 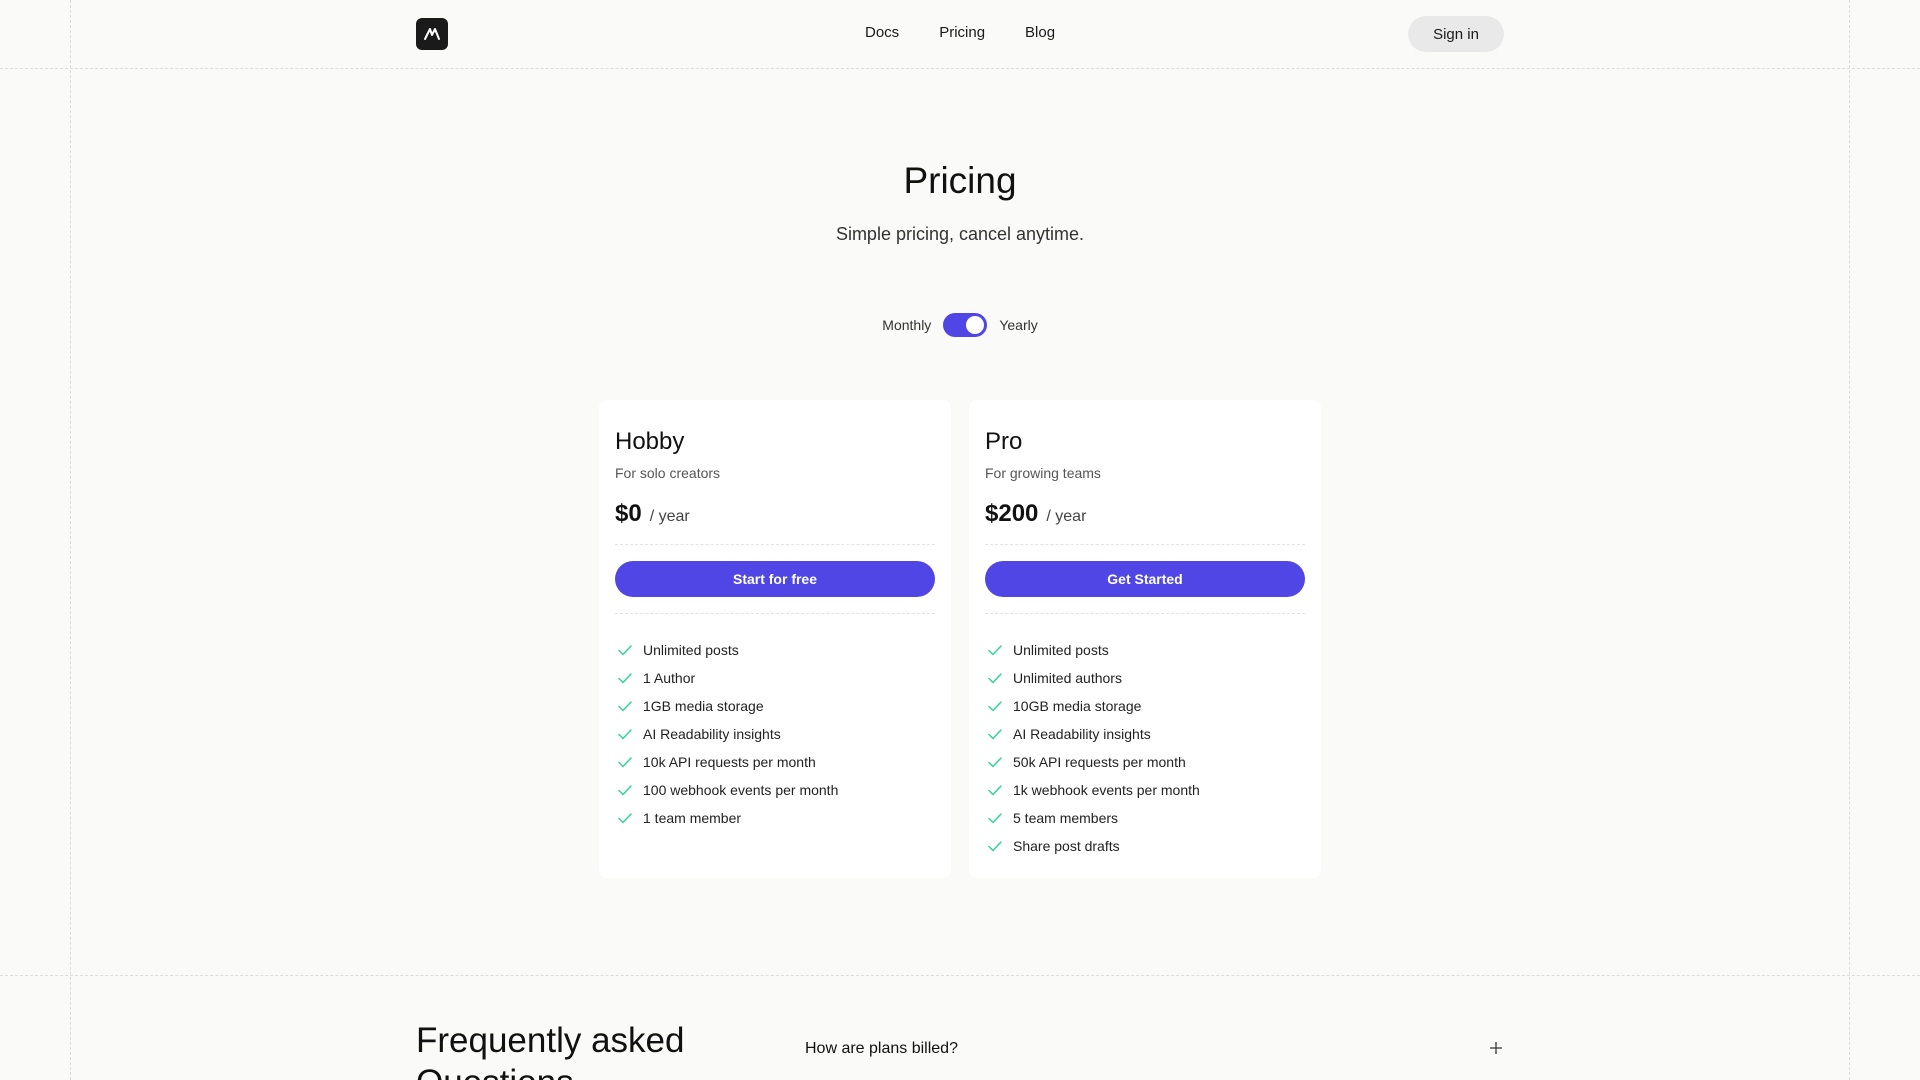 I want to click on feature-text: 10GB media storage, so click(x=1077, y=706).